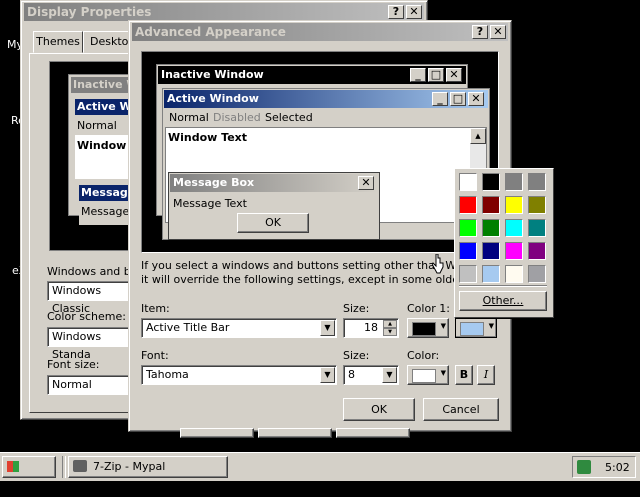  Describe the element at coordinates (379, 409) in the screenshot. I see `ok-button: OK` at that location.